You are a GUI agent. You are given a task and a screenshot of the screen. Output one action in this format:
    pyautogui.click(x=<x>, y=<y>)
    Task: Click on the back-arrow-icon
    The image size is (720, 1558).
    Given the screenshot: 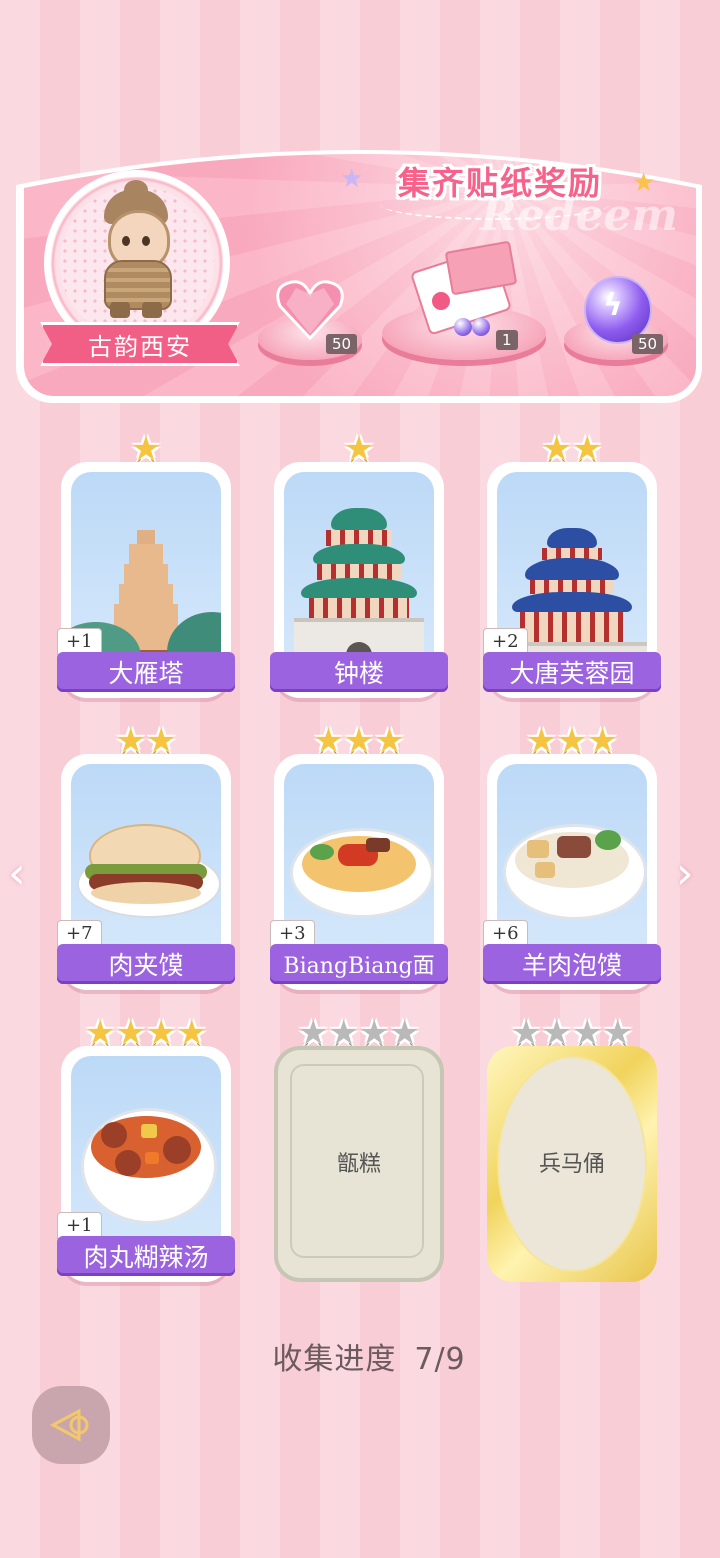 What is the action you would take?
    pyautogui.click(x=69, y=1425)
    